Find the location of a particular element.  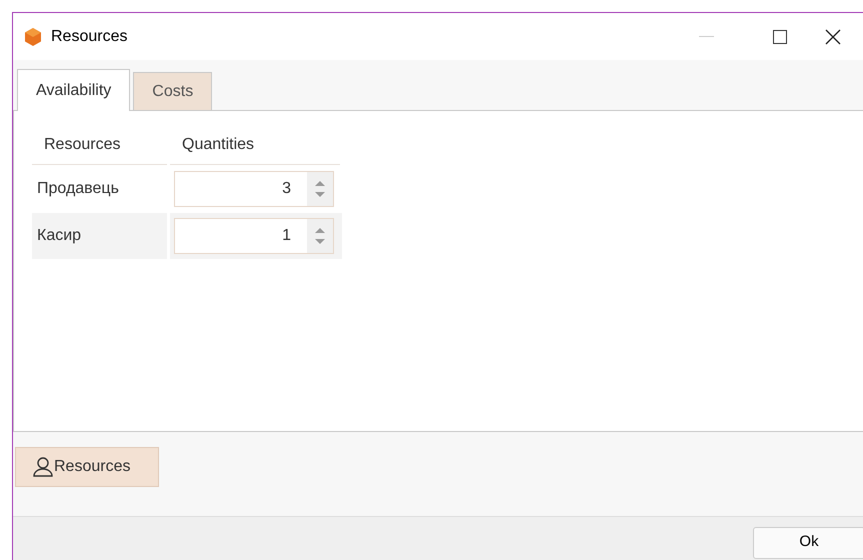

tab: Costs is located at coordinates (172, 91).